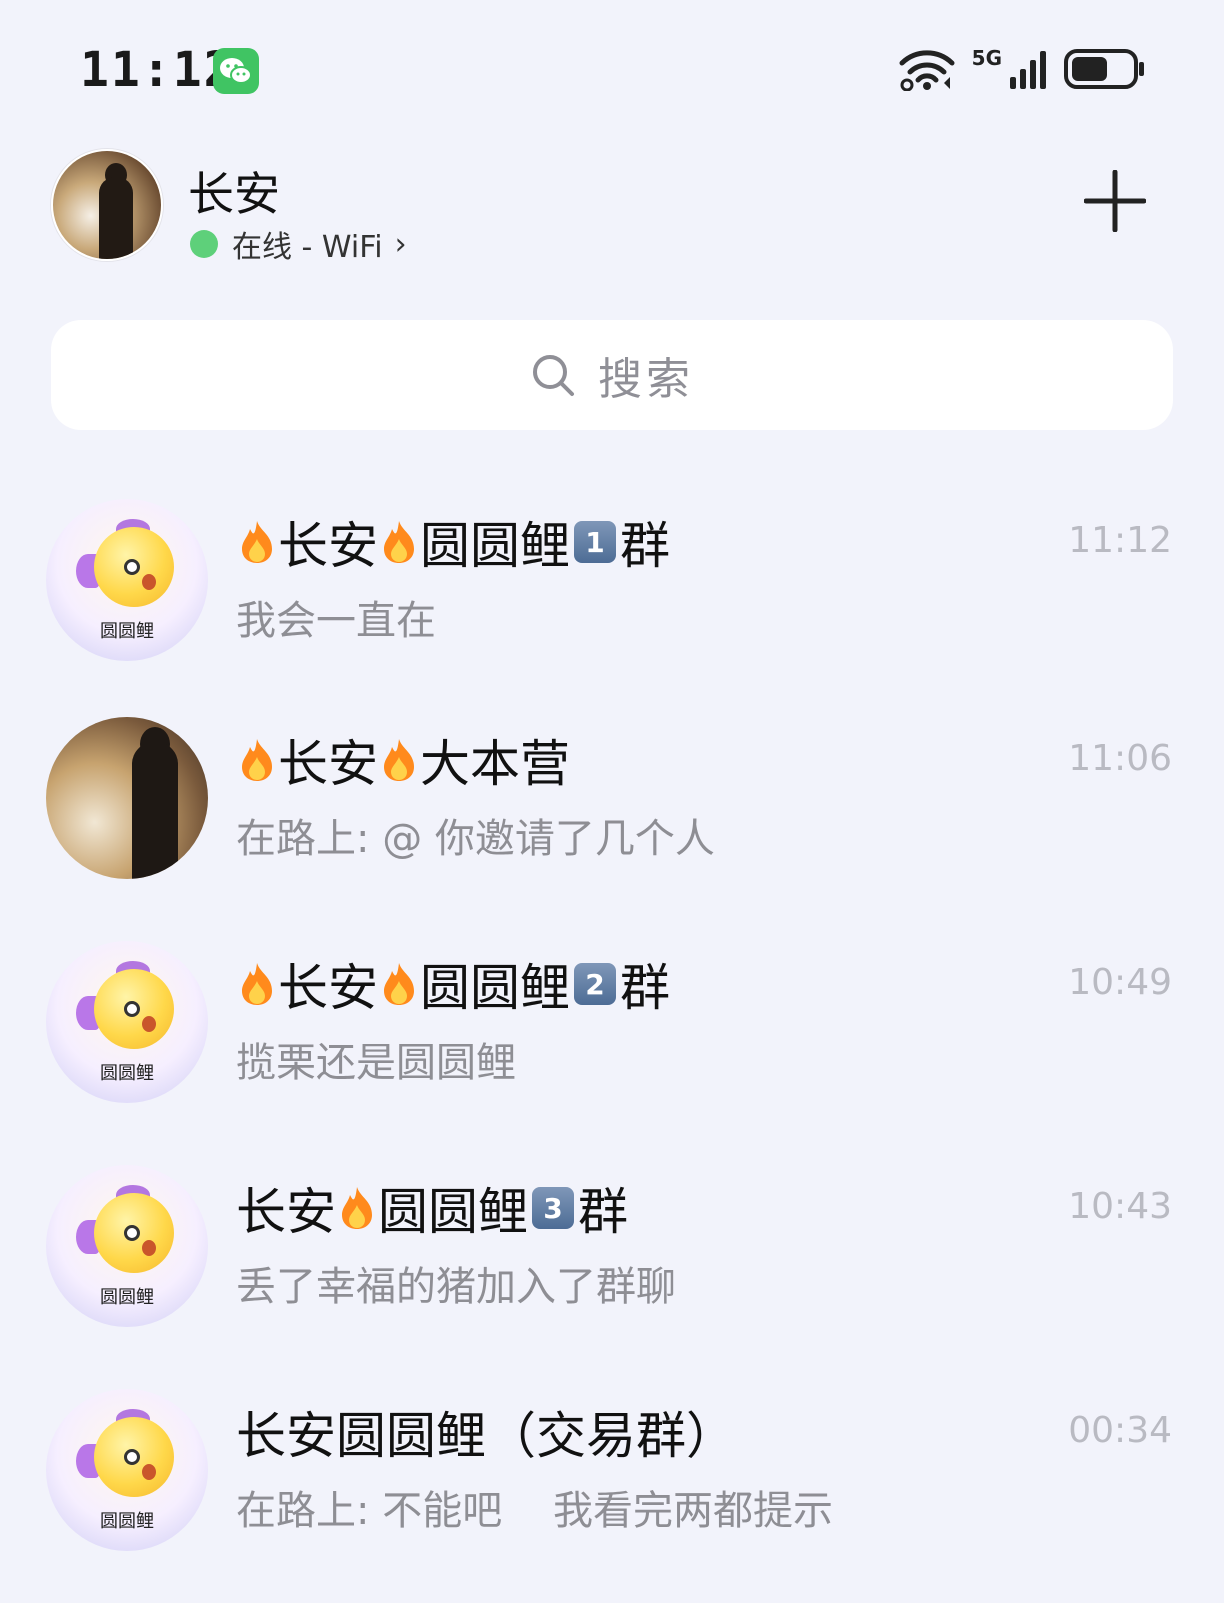 The image size is (1224, 1603). I want to click on status-time: 11:12, so click(157, 70).